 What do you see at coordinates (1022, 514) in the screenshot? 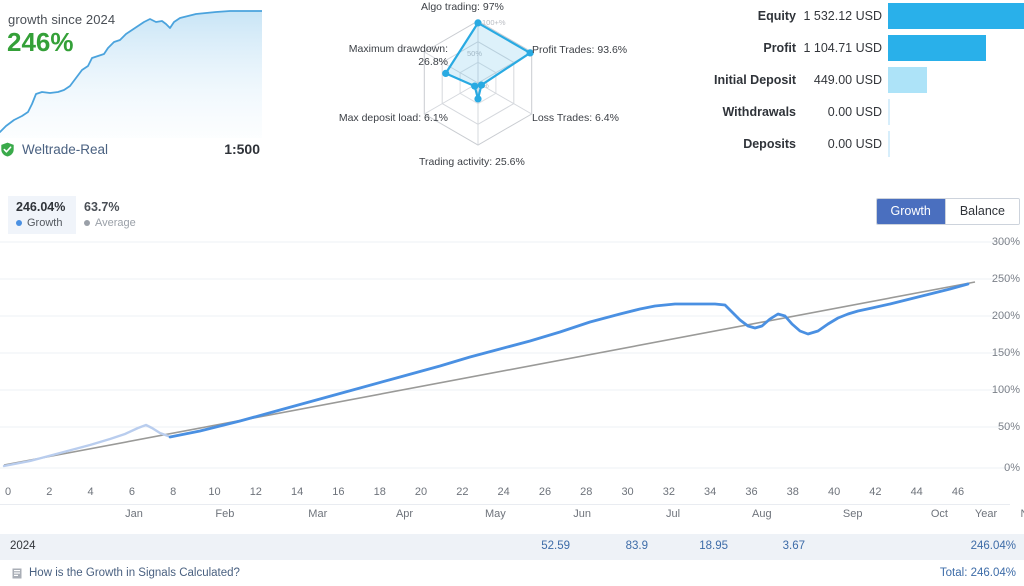
I see `x-axis-month-nov: Nov` at bounding box center [1022, 514].